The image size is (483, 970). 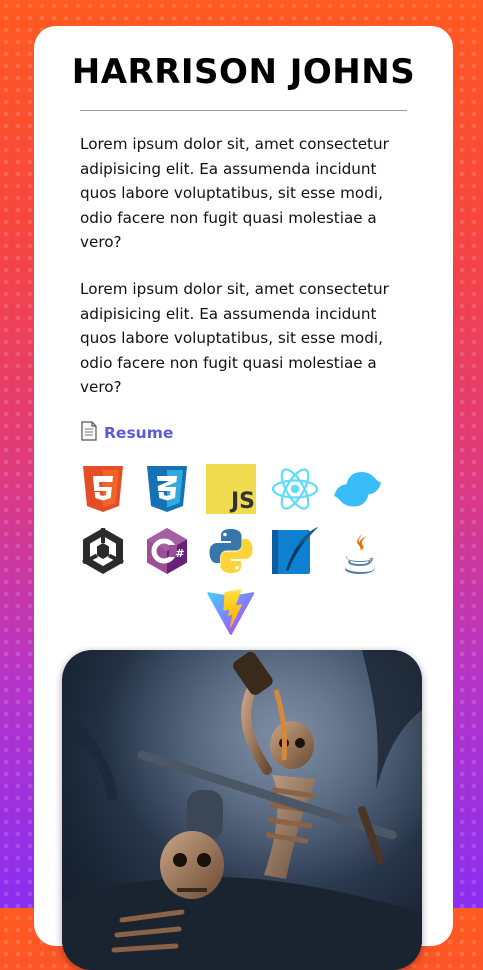 What do you see at coordinates (295, 489) in the screenshot?
I see `react-icon` at bounding box center [295, 489].